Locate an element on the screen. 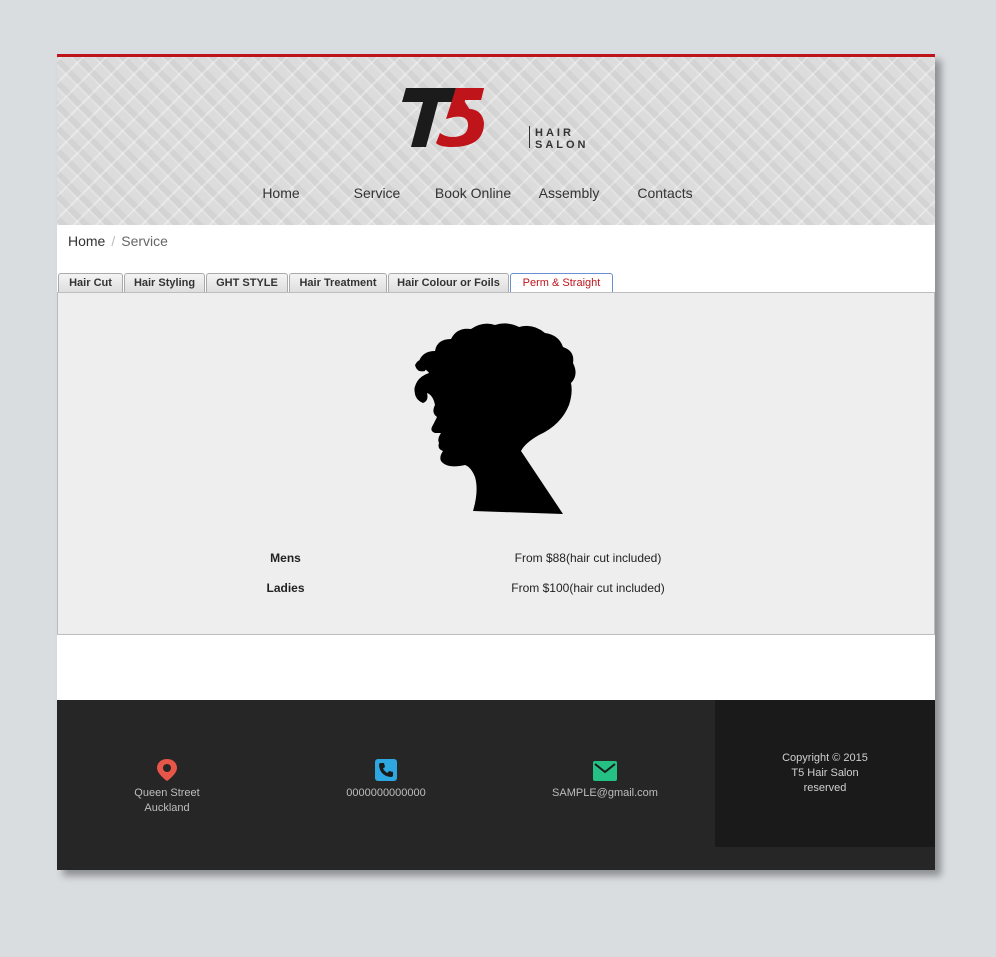 The height and width of the screenshot is (957, 996). breadcrumb-home-link: Home is located at coordinates (86, 241).